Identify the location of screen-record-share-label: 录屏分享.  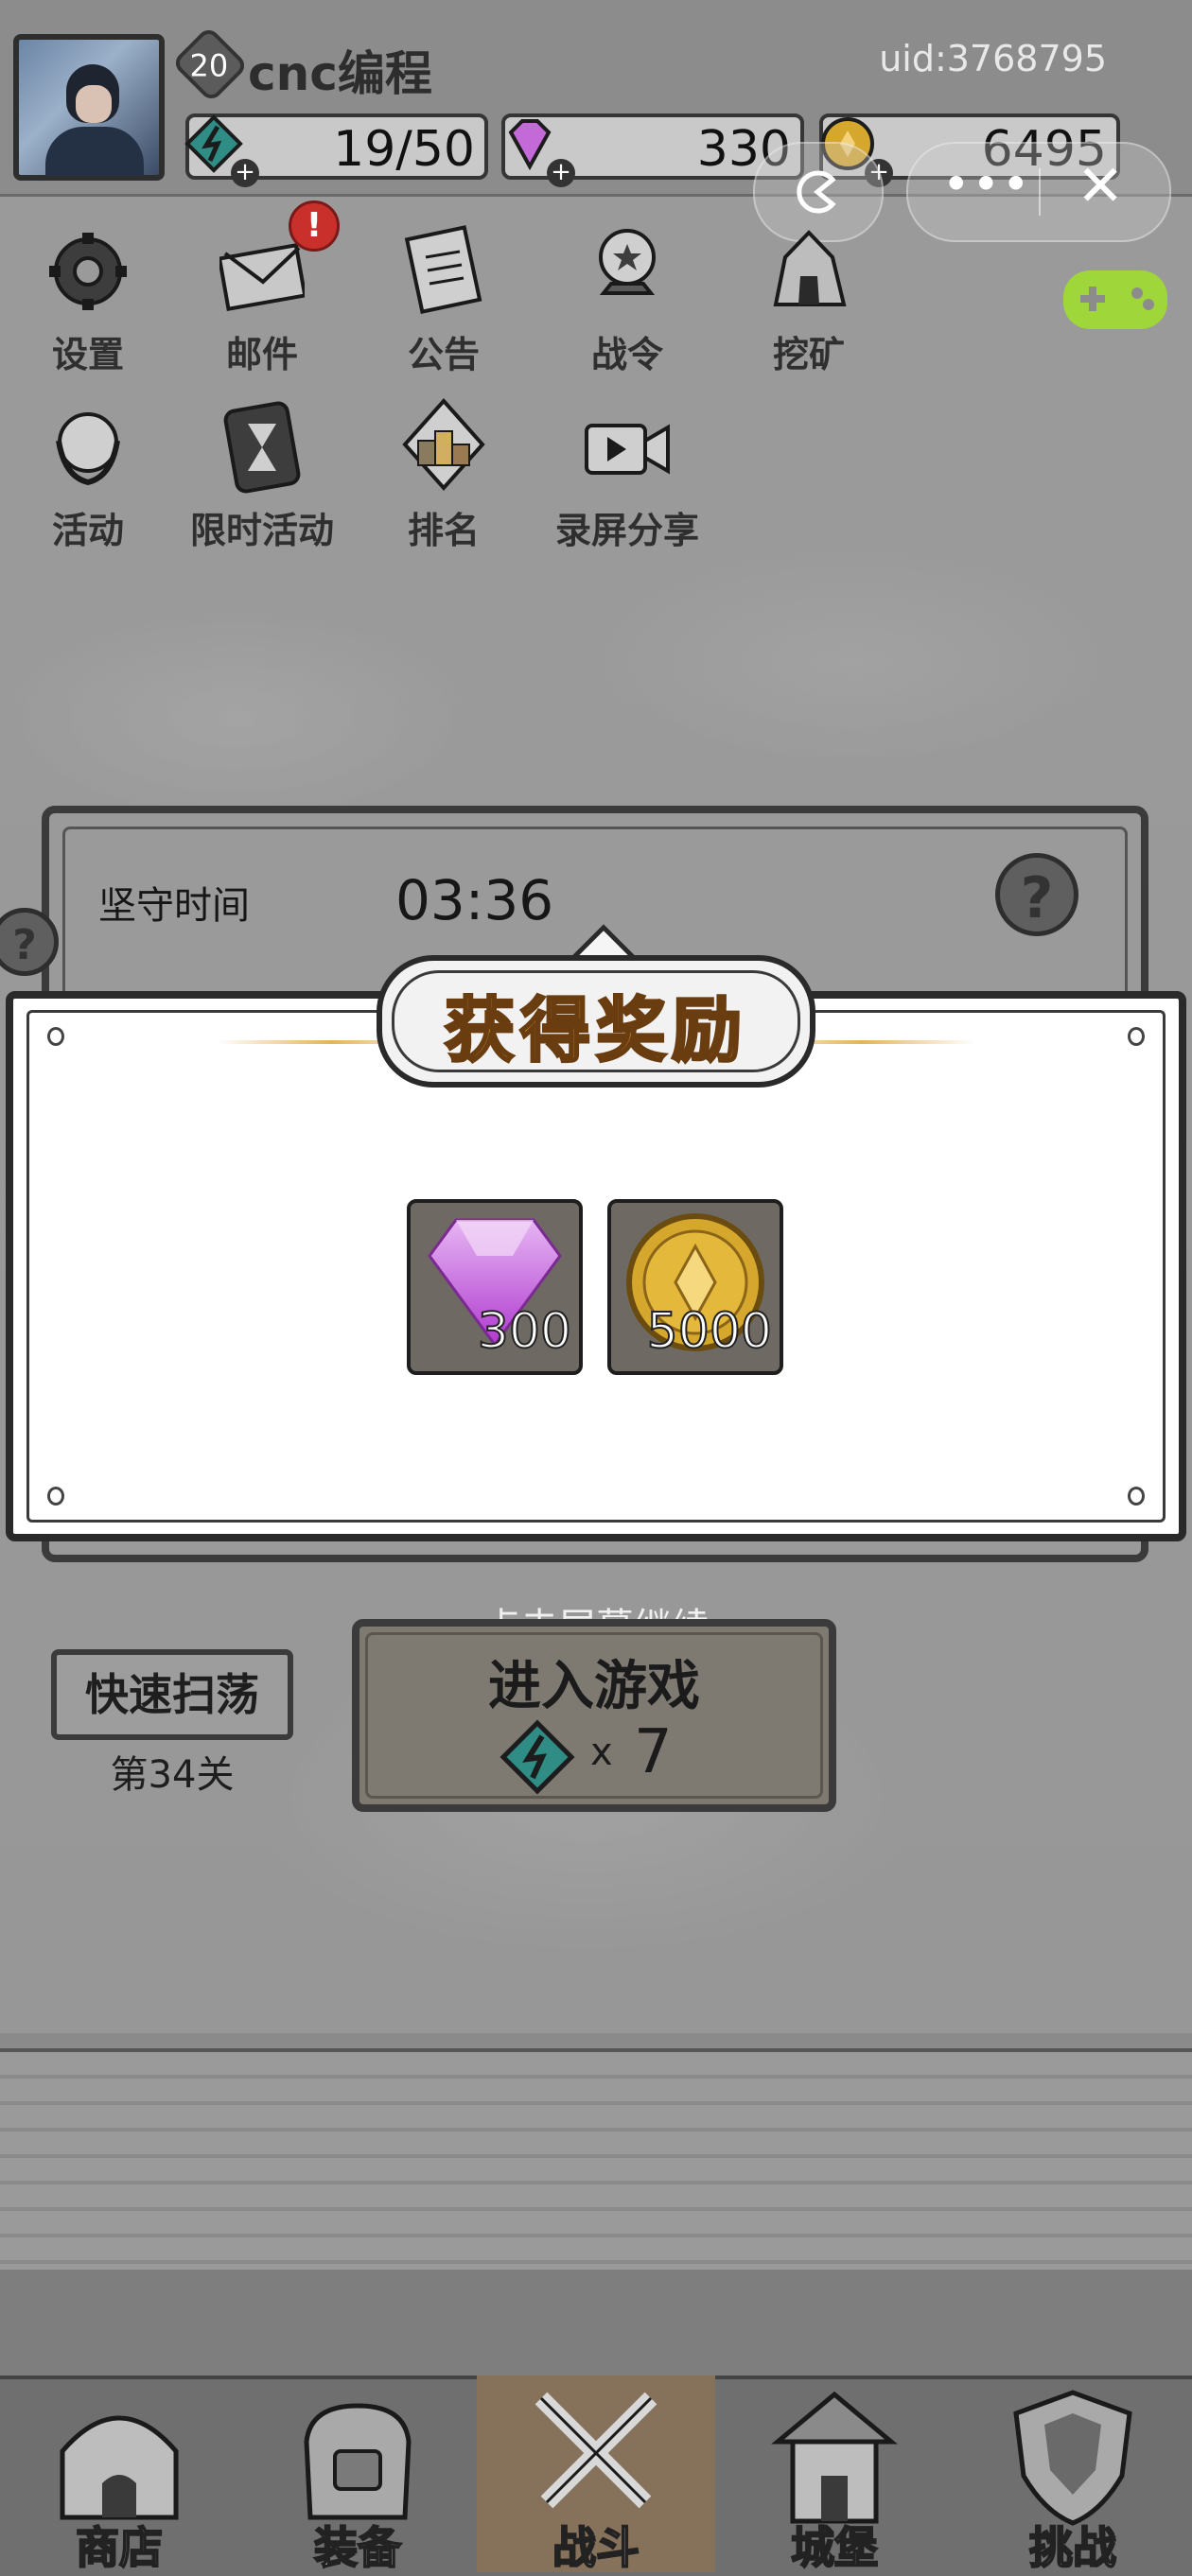
(626, 530).